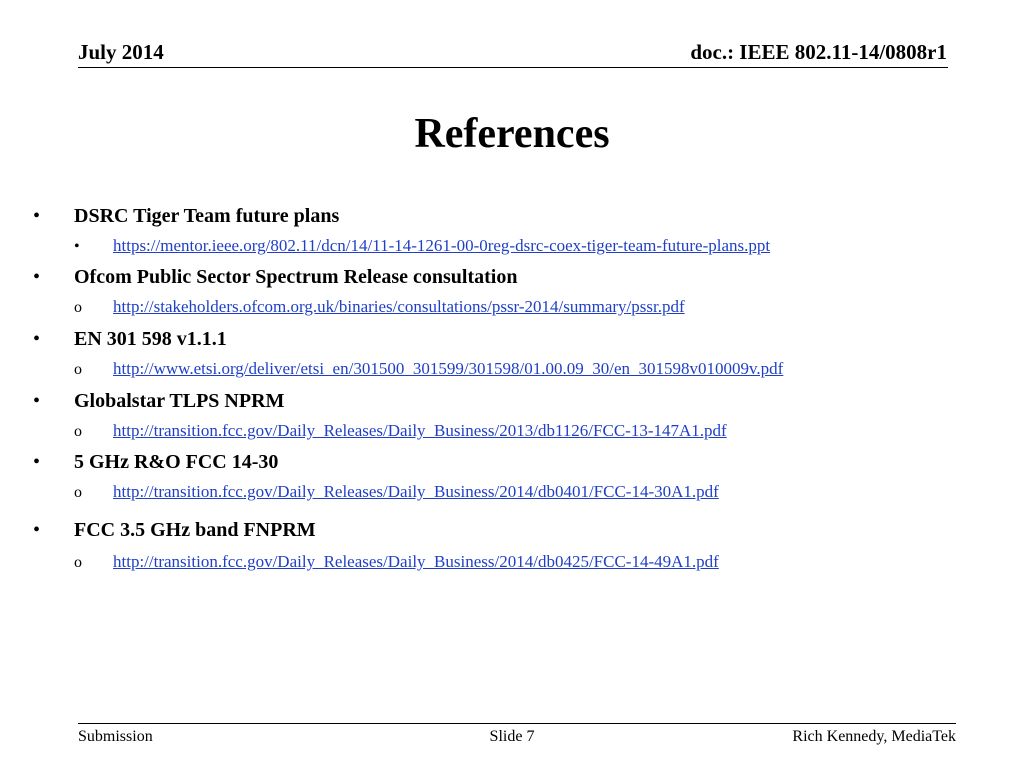 The image size is (1024, 768). I want to click on header-date: July 2014, so click(121, 52).